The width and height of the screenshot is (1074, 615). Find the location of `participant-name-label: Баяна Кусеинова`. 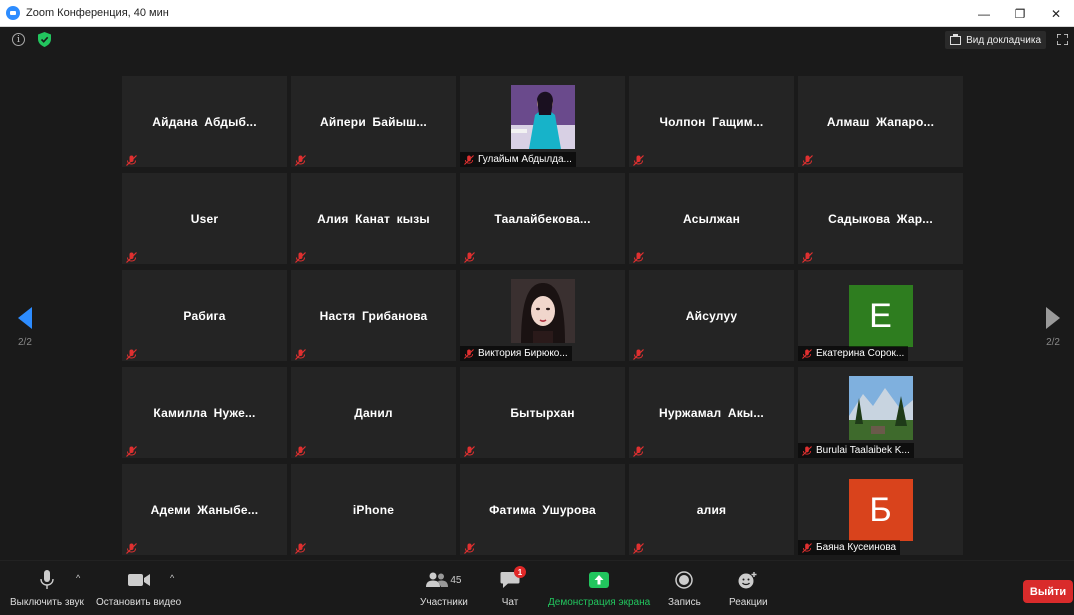

participant-name-label: Баяна Кусеинова is located at coordinates (849, 547).